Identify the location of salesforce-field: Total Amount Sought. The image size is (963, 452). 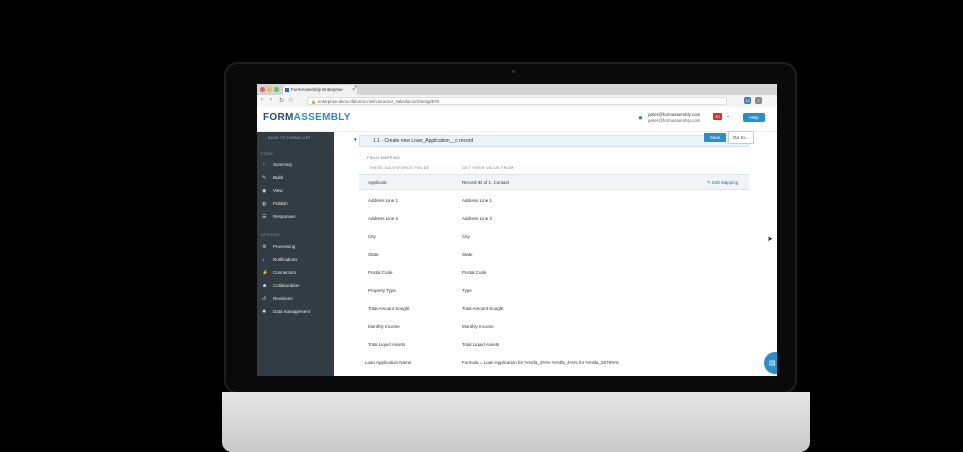
(389, 308).